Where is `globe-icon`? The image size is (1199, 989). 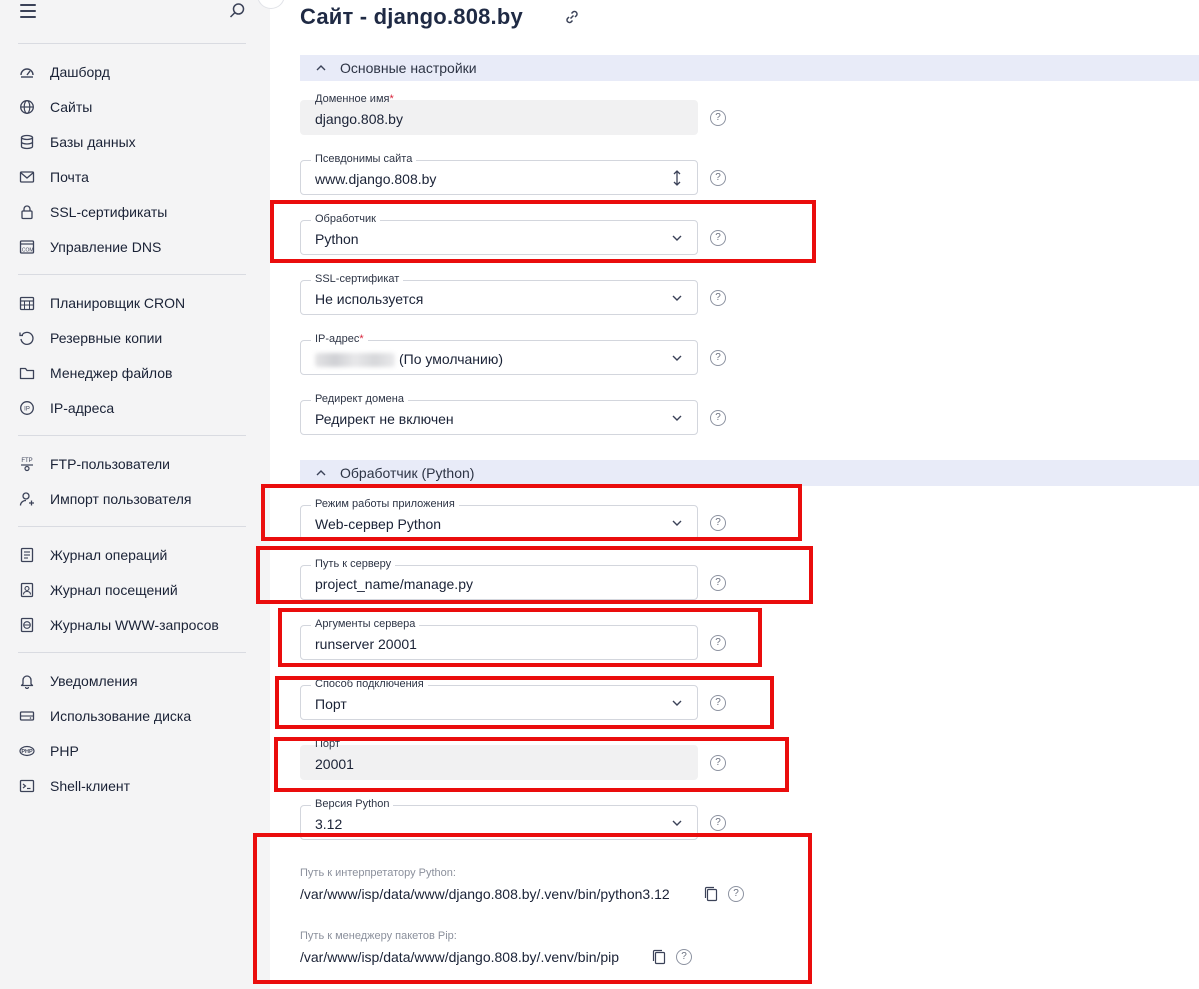 globe-icon is located at coordinates (27, 107).